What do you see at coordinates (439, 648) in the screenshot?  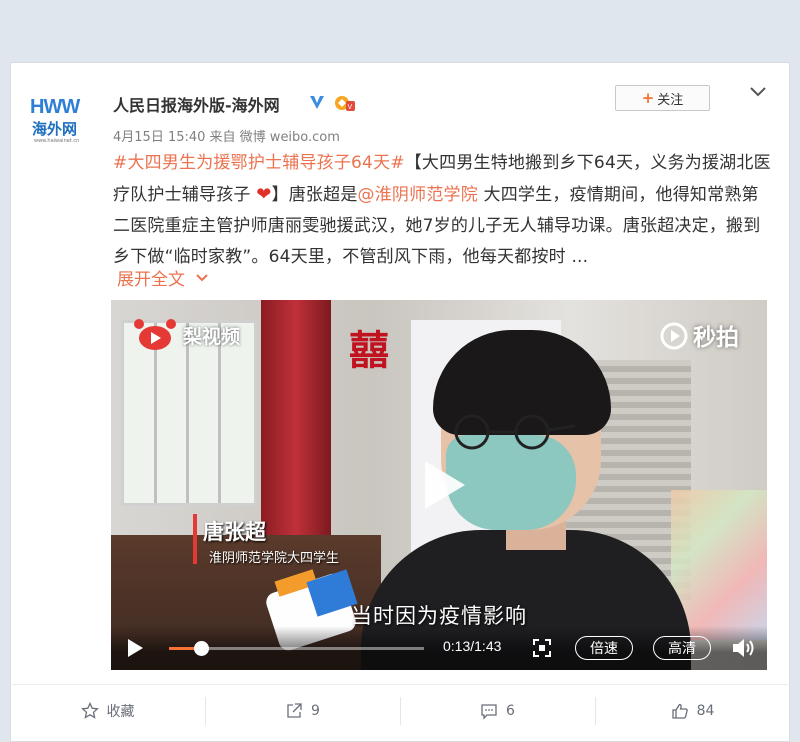 I see `video-controls: 0:13/1:43 倍速 高清` at bounding box center [439, 648].